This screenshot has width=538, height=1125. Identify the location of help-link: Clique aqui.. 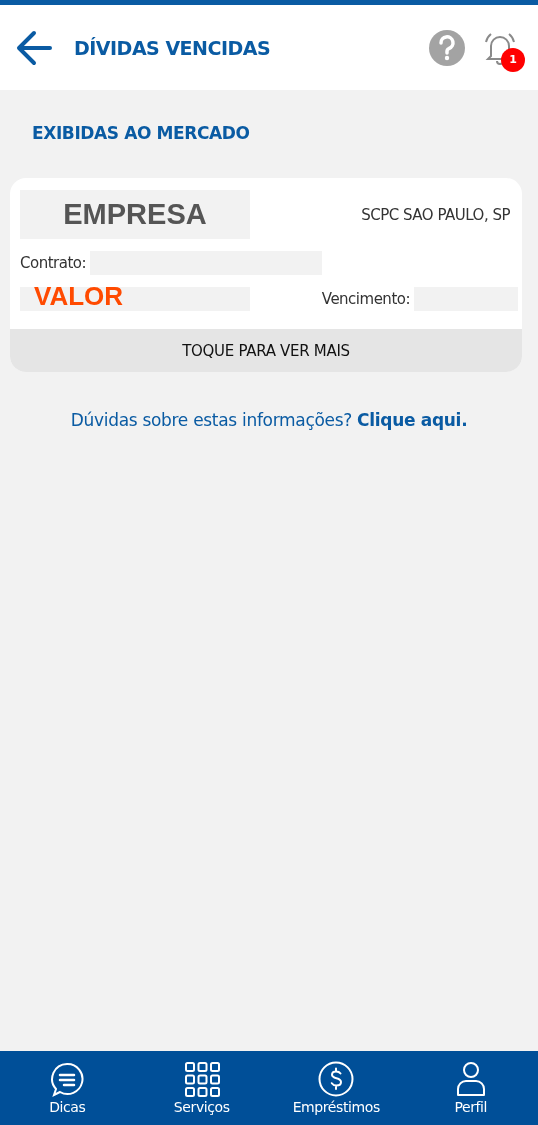
(412, 420).